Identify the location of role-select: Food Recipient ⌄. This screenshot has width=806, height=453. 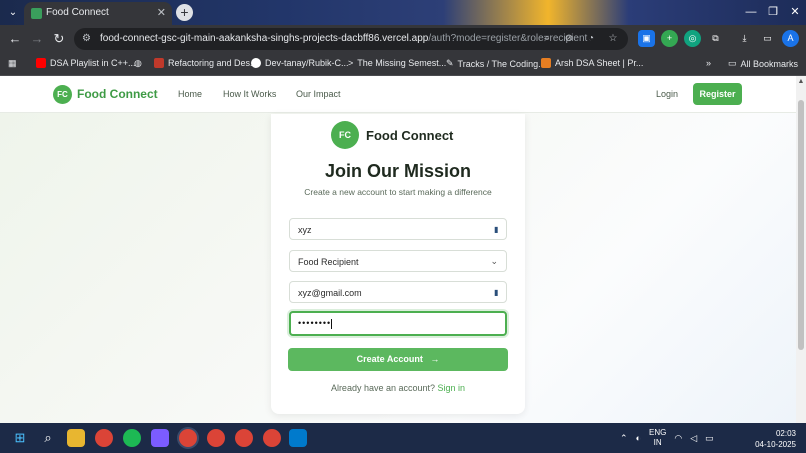
(398, 261).